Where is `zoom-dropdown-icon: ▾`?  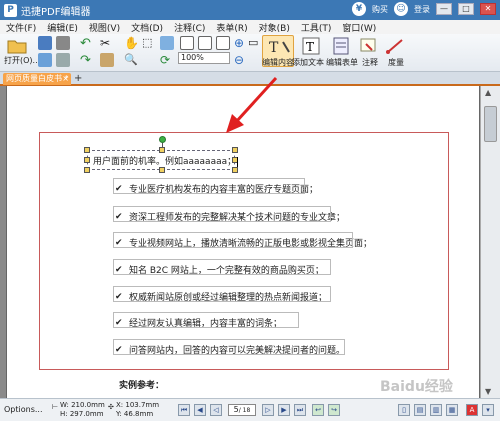
zoom-dropdown-icon: ▾ is located at coordinates (488, 410).